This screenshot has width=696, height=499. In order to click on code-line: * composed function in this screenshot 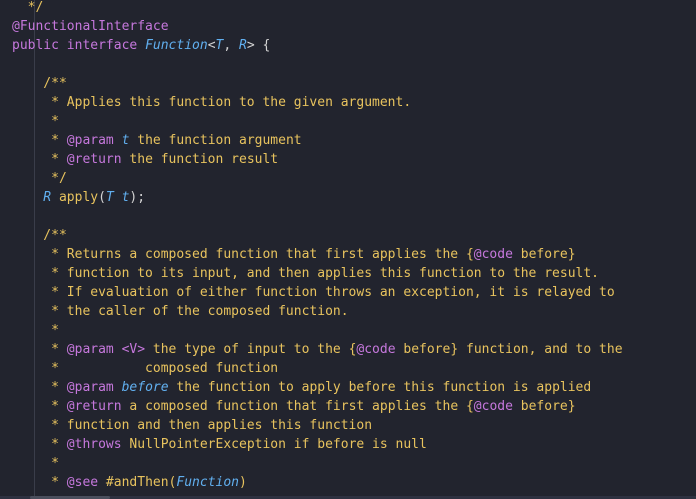, I will do `click(145, 368)`.